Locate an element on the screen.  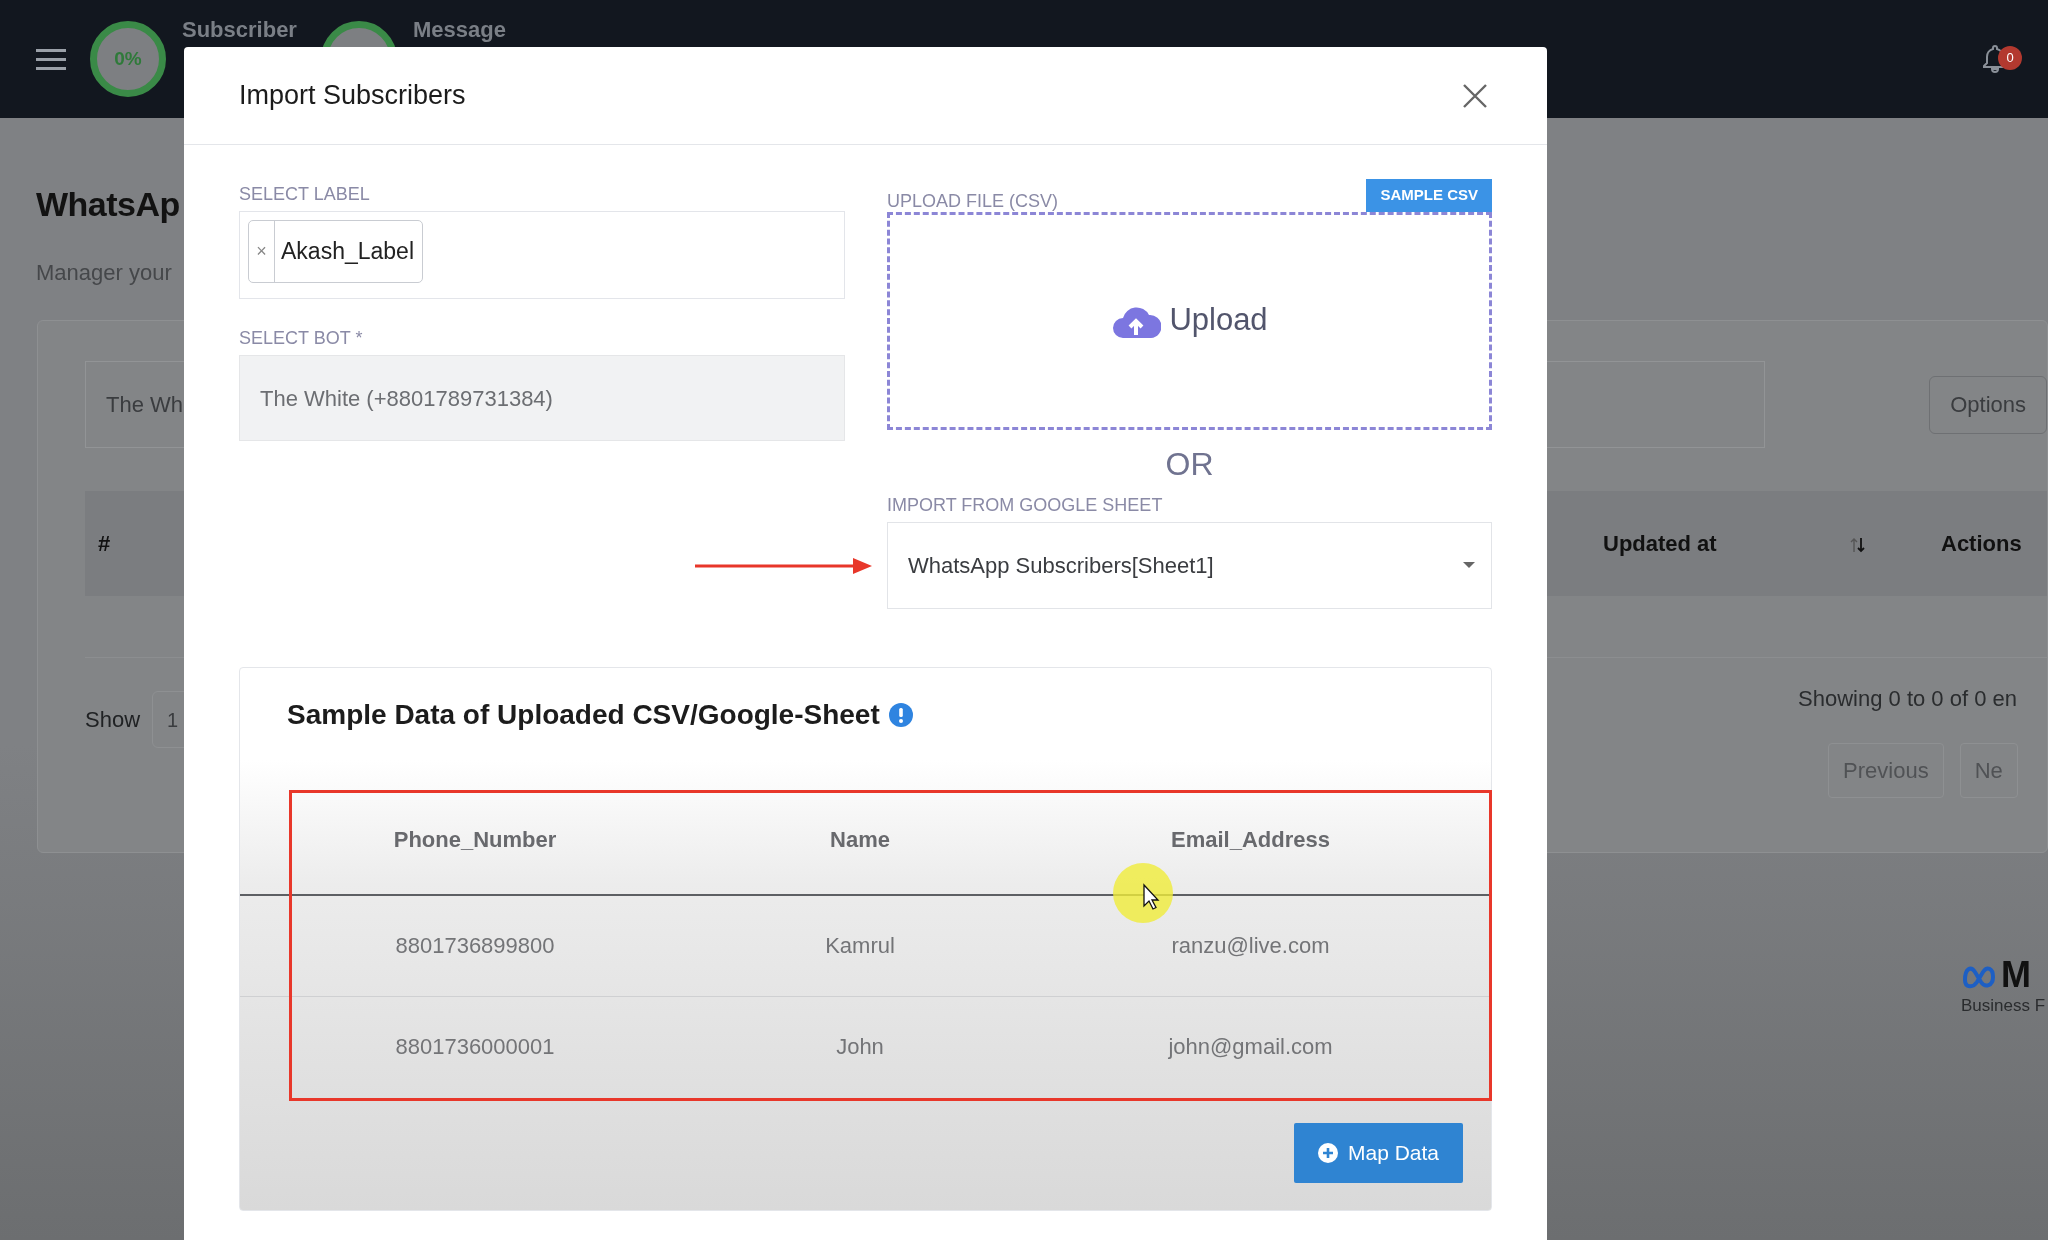
column-header: Name is located at coordinates (860, 839).